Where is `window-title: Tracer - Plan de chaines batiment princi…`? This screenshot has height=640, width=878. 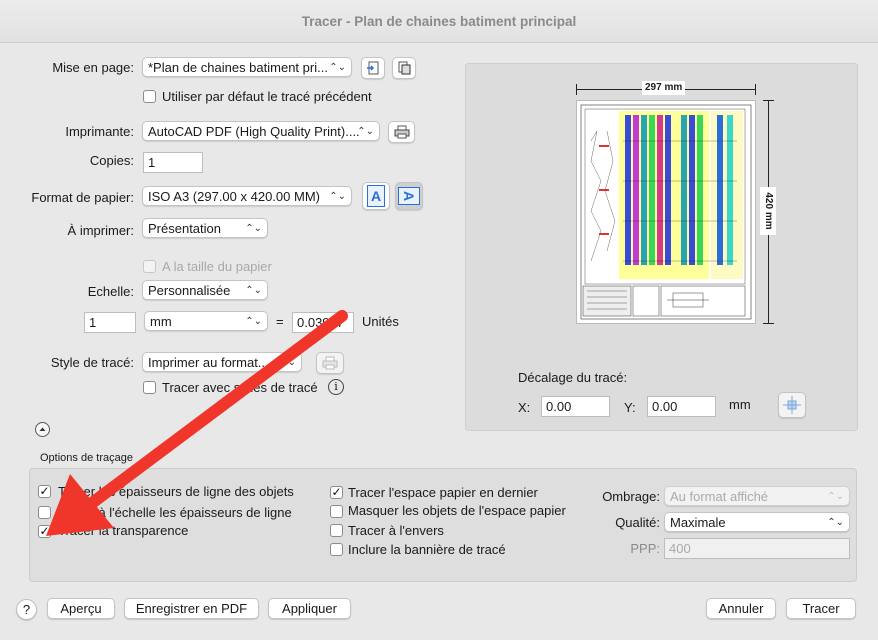 window-title: Tracer - Plan de chaines batiment princi… is located at coordinates (439, 21).